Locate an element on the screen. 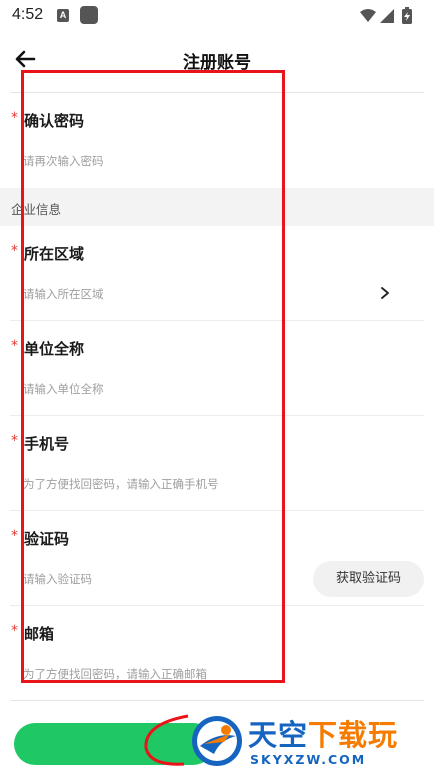  watermark-url: SKYXZW.COM is located at coordinates (308, 759).